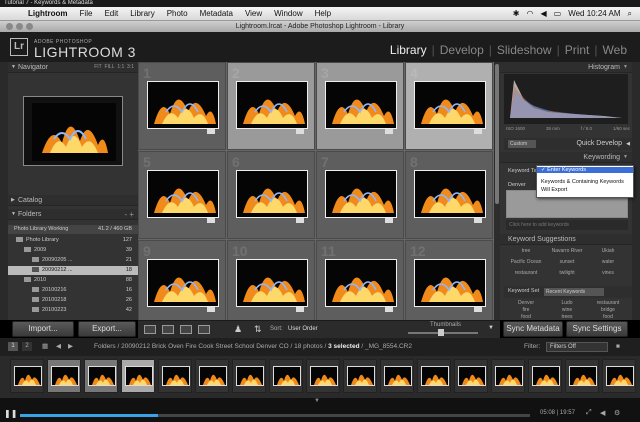 Image resolution: width=640 pixels, height=422 pixels. I want to click on grid-cell: 6, so click(271, 195).